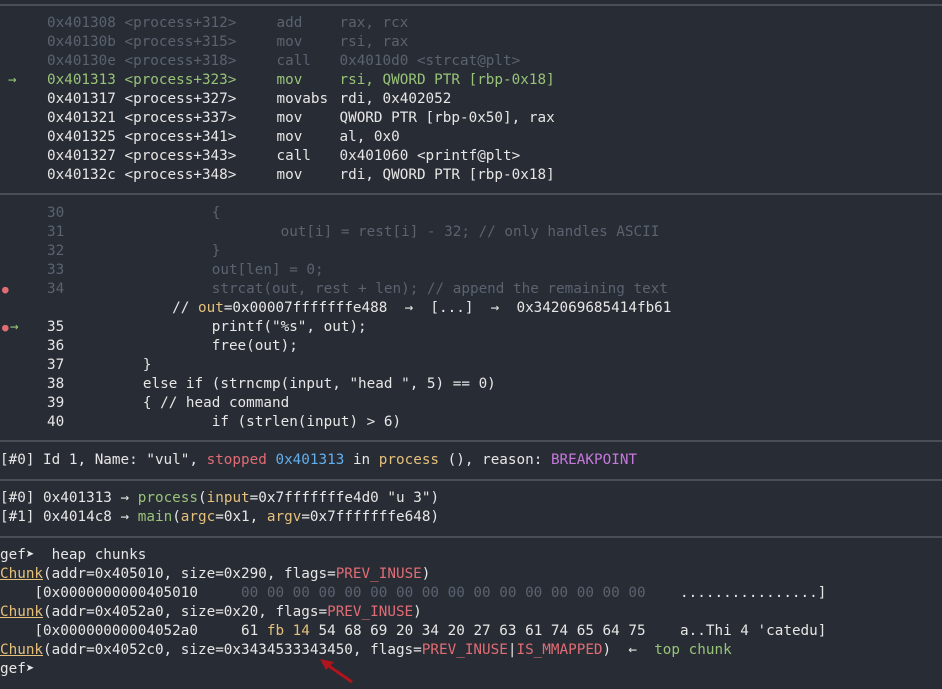  I want to click on line-number: 35, so click(56, 327).